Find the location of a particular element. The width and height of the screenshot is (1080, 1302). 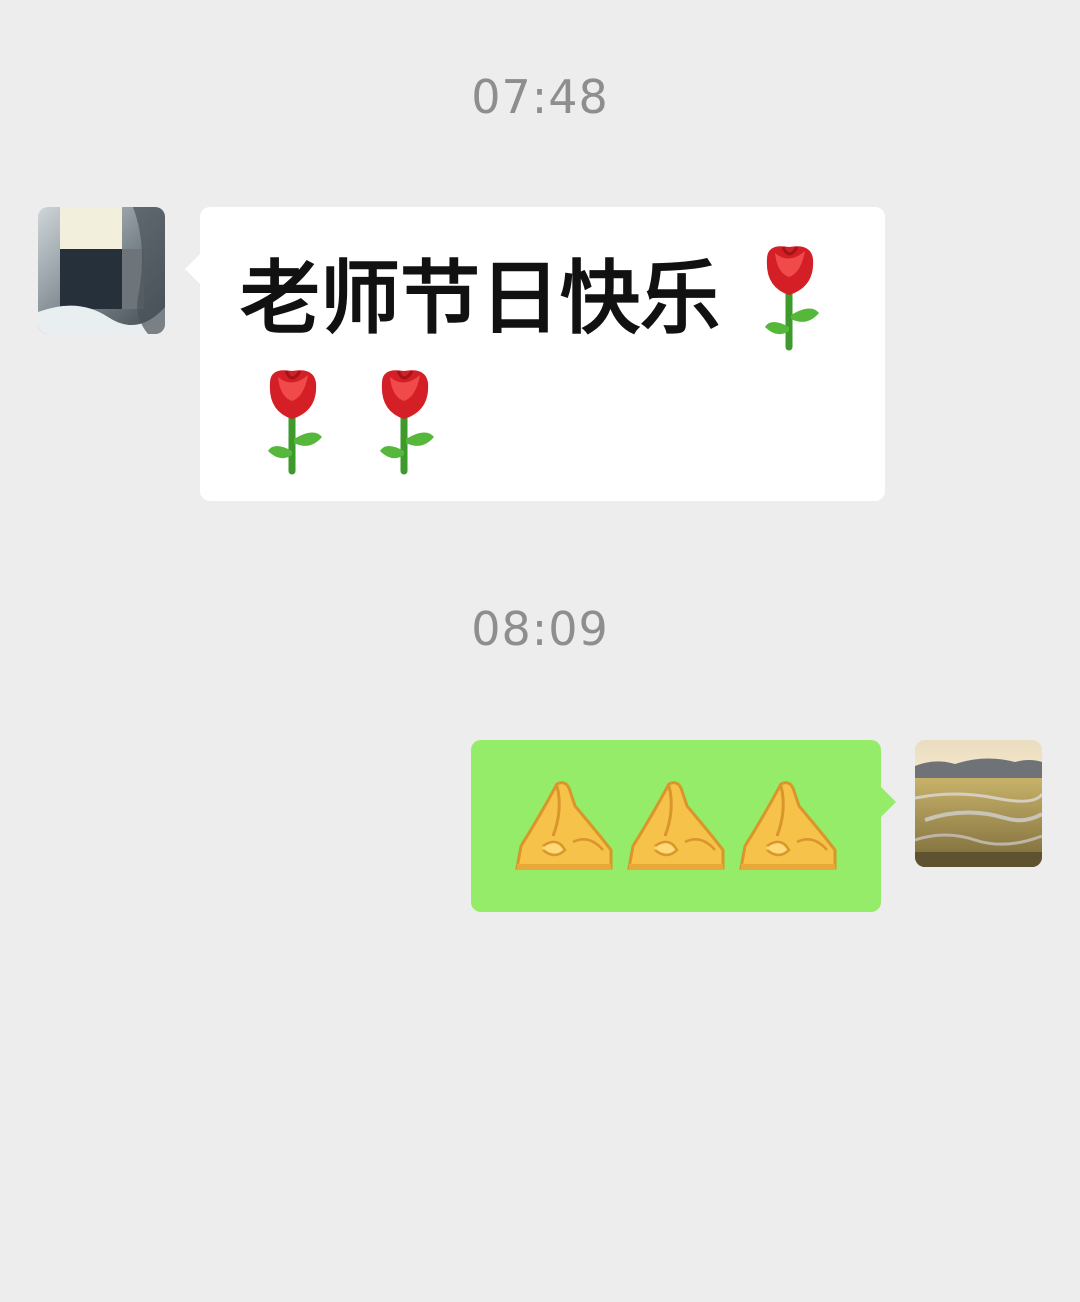

timestamp: 07:48 is located at coordinates (540, 97).